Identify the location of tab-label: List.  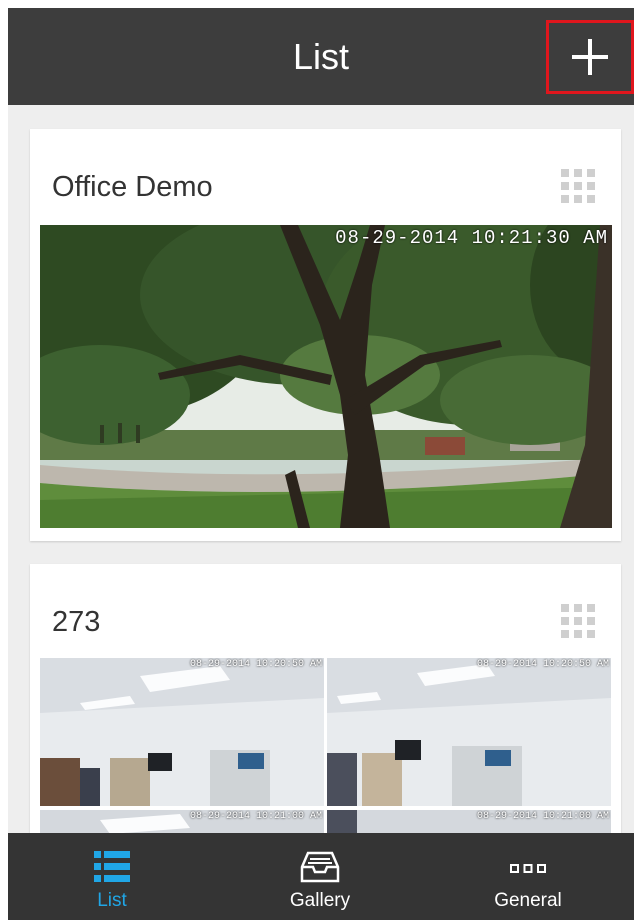
(112, 900).